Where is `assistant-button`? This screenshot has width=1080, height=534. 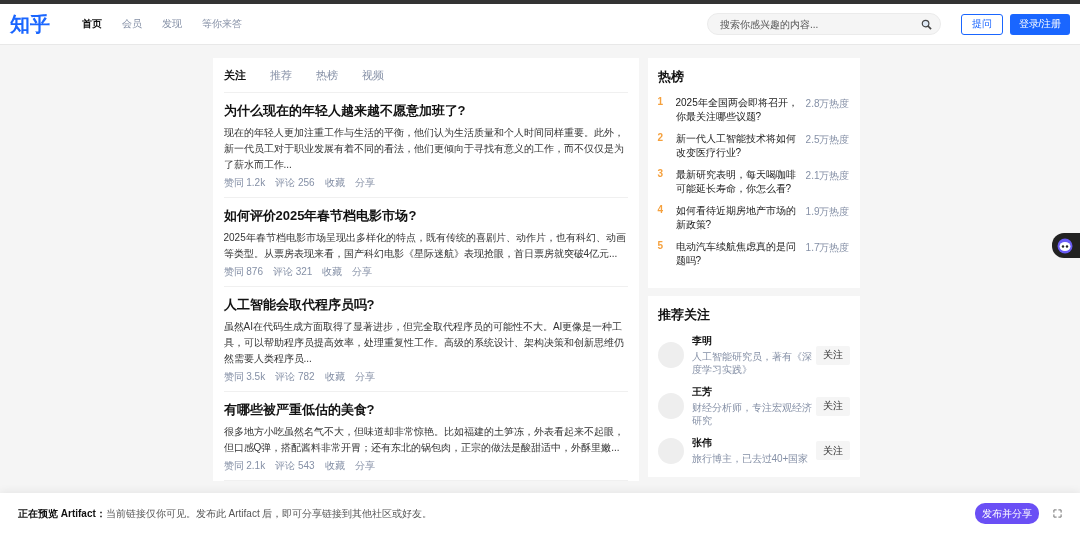 assistant-button is located at coordinates (1066, 245).